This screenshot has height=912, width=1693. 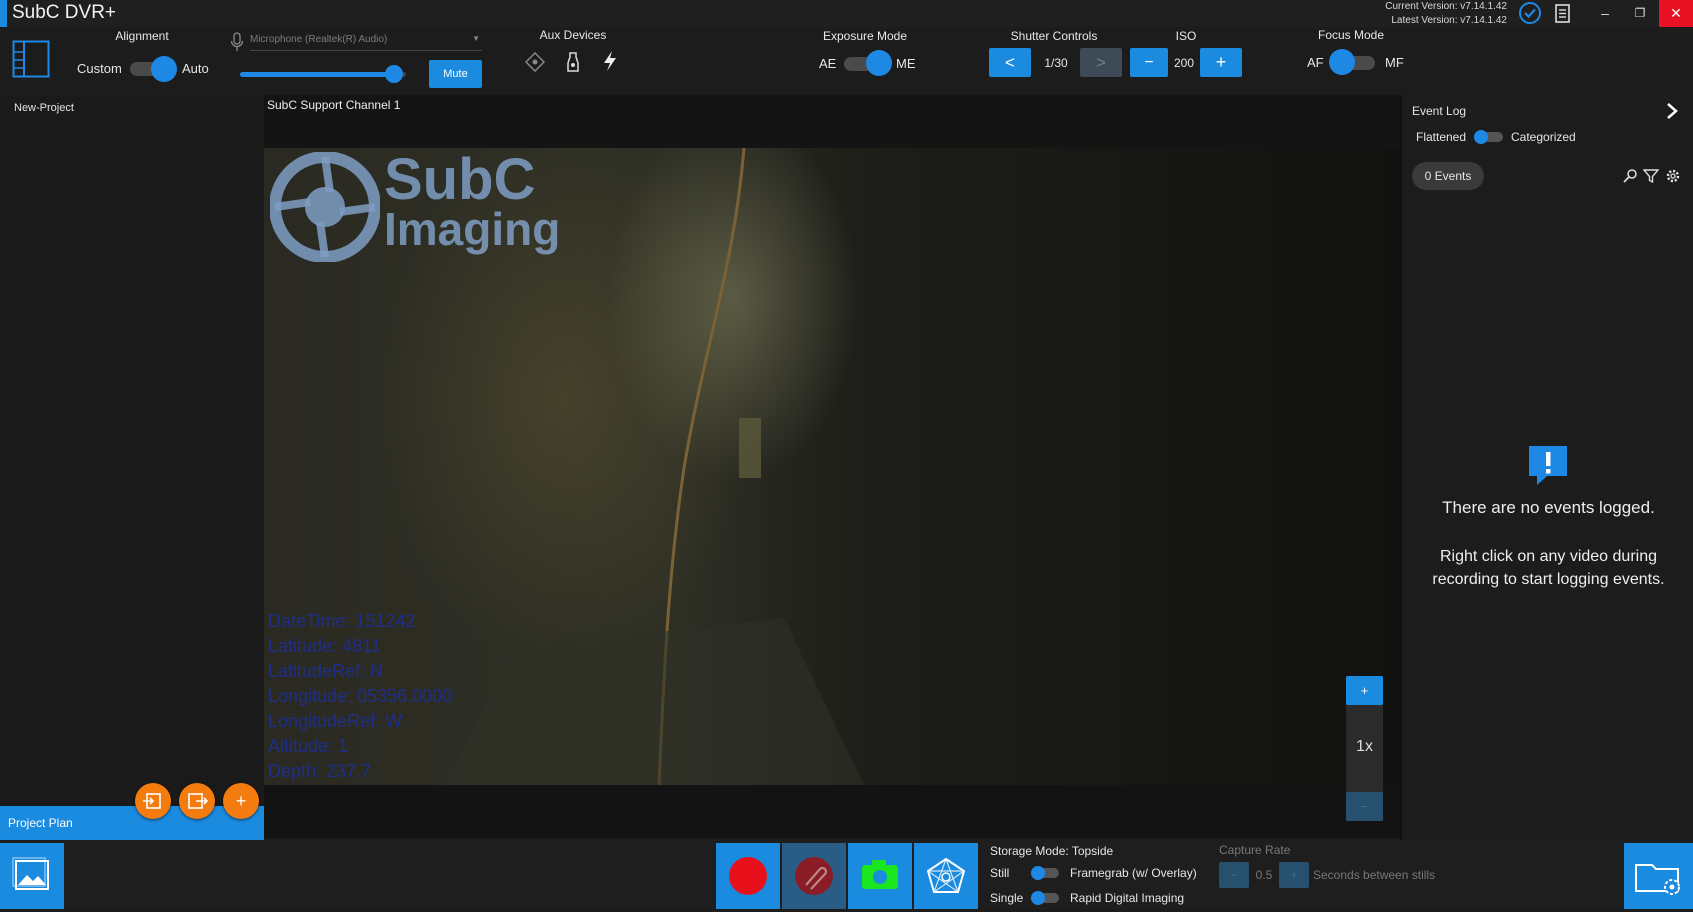 I want to click on exposure-mode-label: Exposure Mode, so click(x=865, y=36).